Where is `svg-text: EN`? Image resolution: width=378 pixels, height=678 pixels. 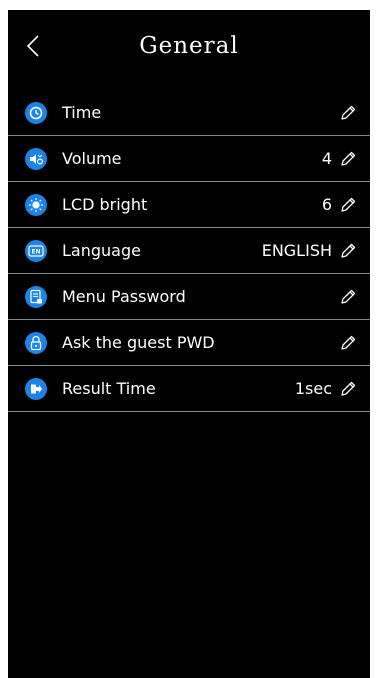 svg-text: EN is located at coordinates (35, 251).